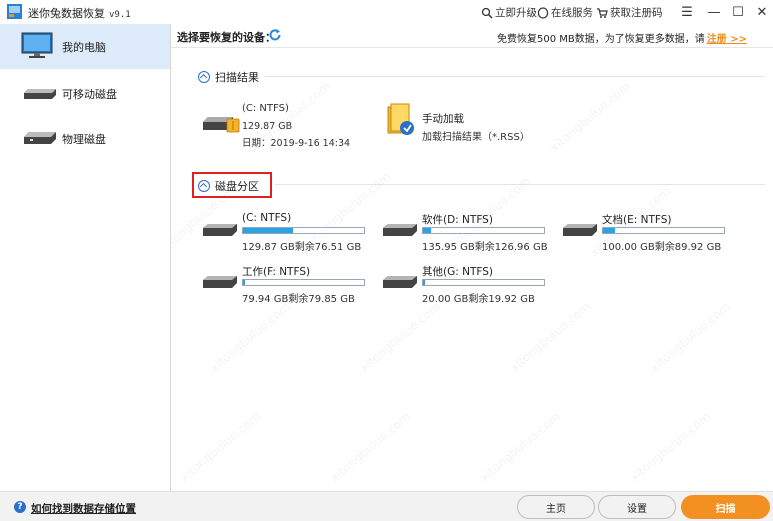 The height and width of the screenshot is (521, 773). Describe the element at coordinates (487, 13) in the screenshot. I see `search-magnify-icon` at that location.